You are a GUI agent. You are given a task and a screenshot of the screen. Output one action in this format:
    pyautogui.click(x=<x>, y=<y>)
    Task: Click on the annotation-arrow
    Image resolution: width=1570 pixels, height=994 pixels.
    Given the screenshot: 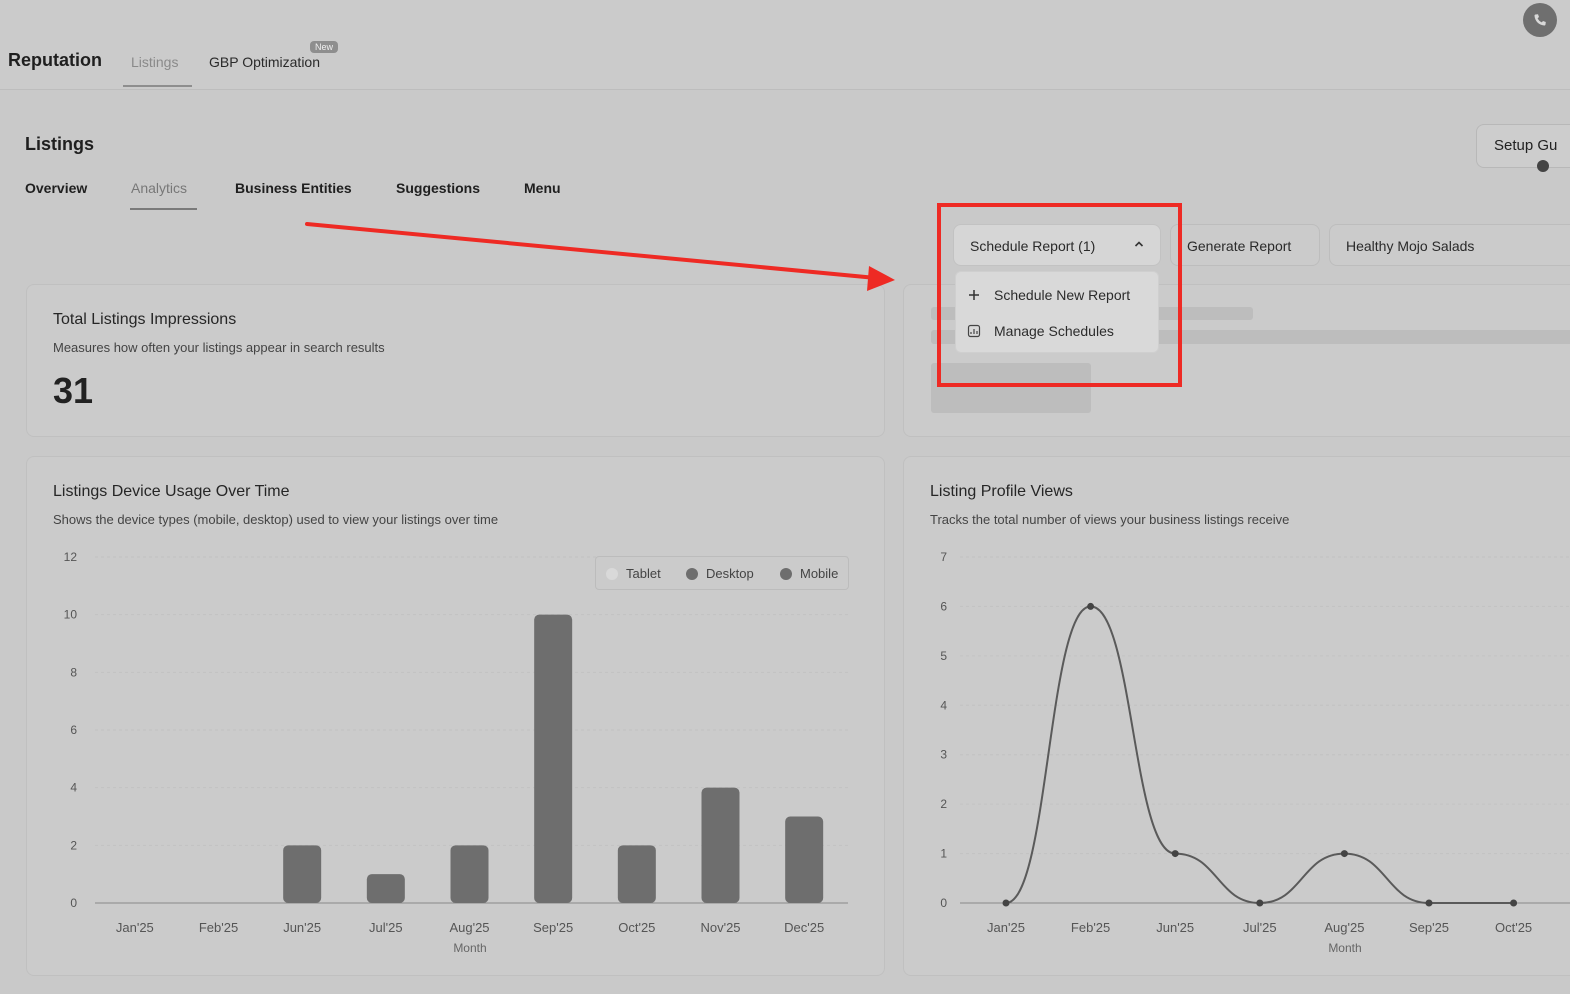 What is the action you would take?
    pyautogui.click(x=600, y=256)
    